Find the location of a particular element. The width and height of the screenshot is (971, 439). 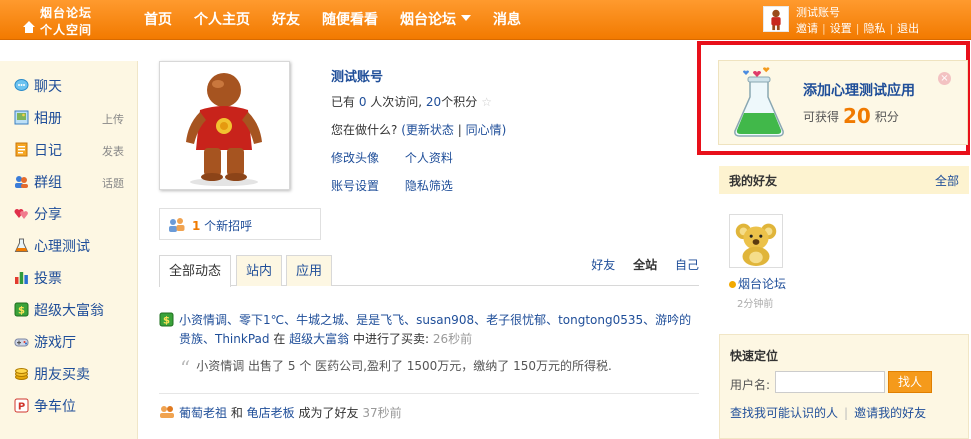

username-search-input is located at coordinates (830, 382).